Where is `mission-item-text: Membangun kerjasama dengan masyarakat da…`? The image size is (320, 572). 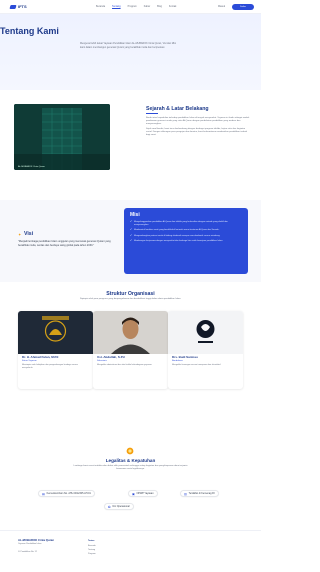 mission-item-text: Membangun kerjasama dengan masyarakat da… is located at coordinates (178, 240).